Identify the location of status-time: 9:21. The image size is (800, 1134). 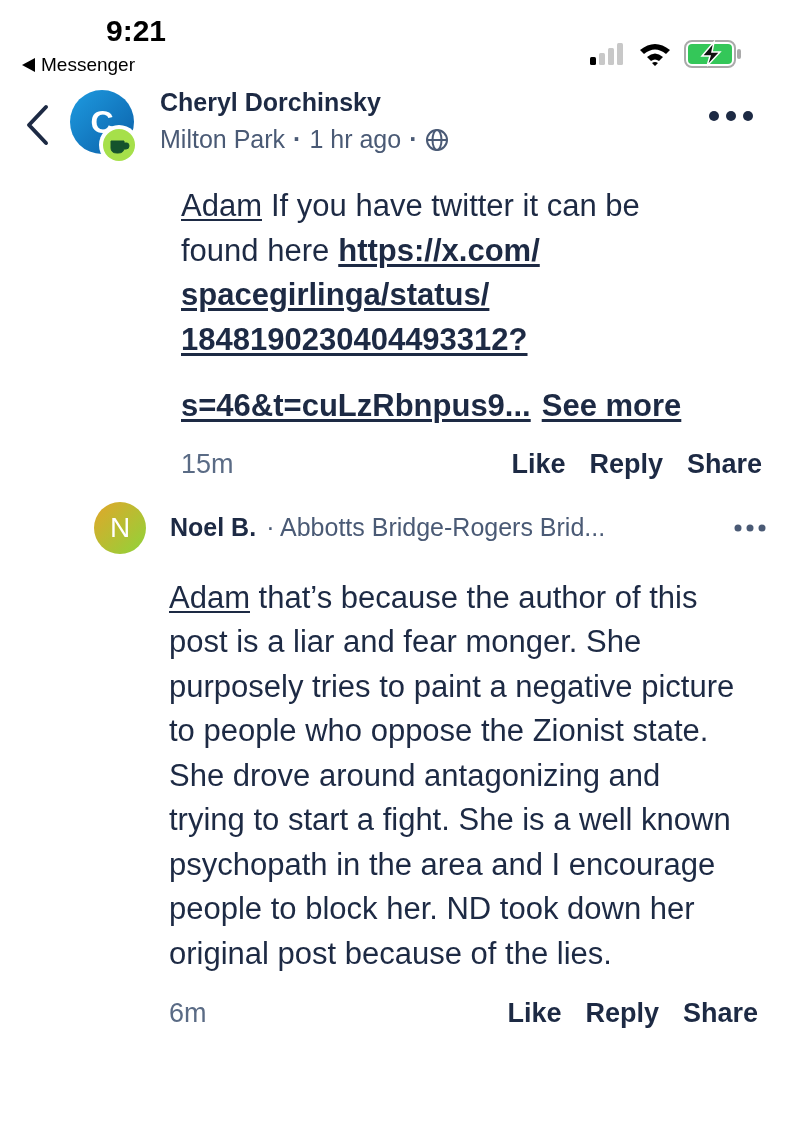
(136, 31).